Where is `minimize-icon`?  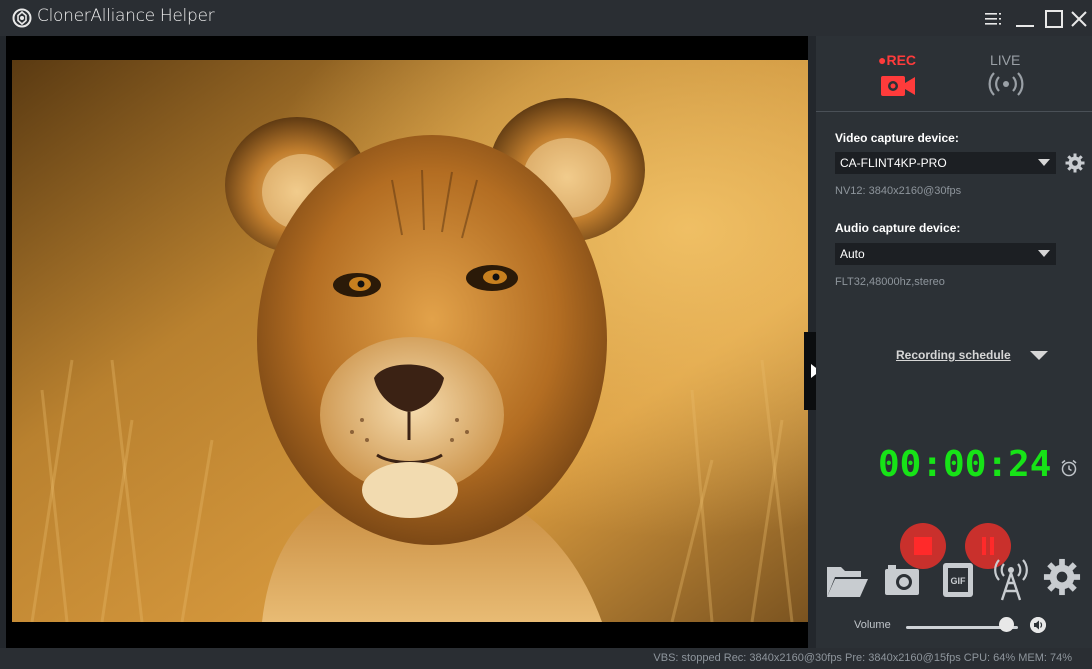
minimize-icon is located at coordinates (1025, 19).